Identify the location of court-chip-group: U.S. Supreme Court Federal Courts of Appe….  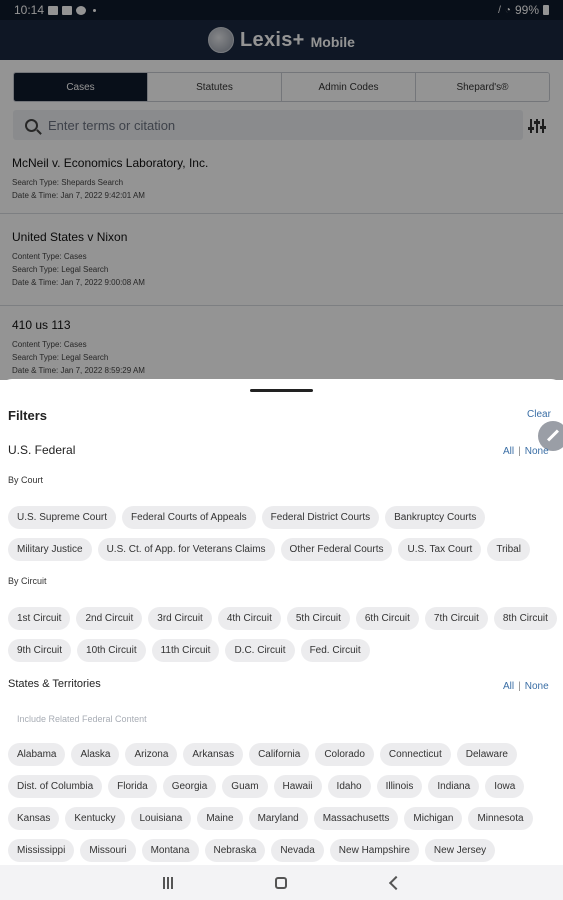
(283, 533).